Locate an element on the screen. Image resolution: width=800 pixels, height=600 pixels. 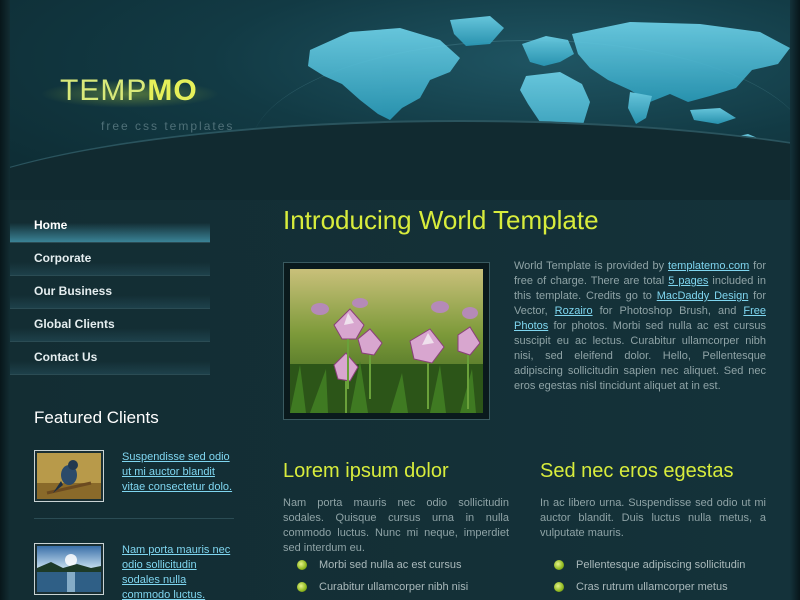
logo-text-part1: TEMP is located at coordinates (104, 90).